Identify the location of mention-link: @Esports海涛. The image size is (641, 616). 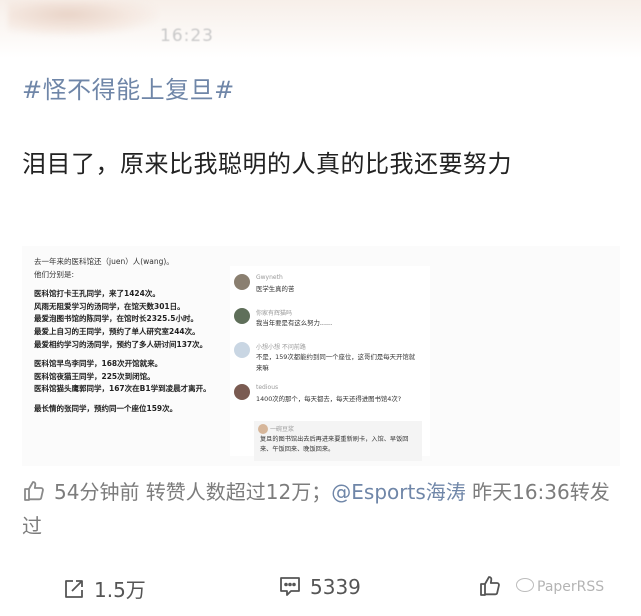
(398, 492).